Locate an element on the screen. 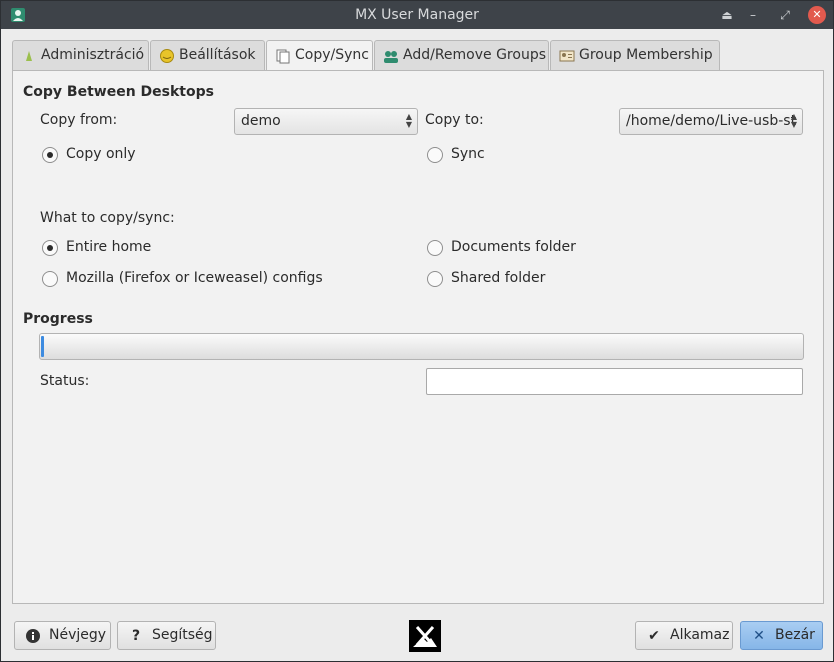 Image resolution: width=834 pixels, height=662 pixels. entire-home-label: Entire home is located at coordinates (109, 247).